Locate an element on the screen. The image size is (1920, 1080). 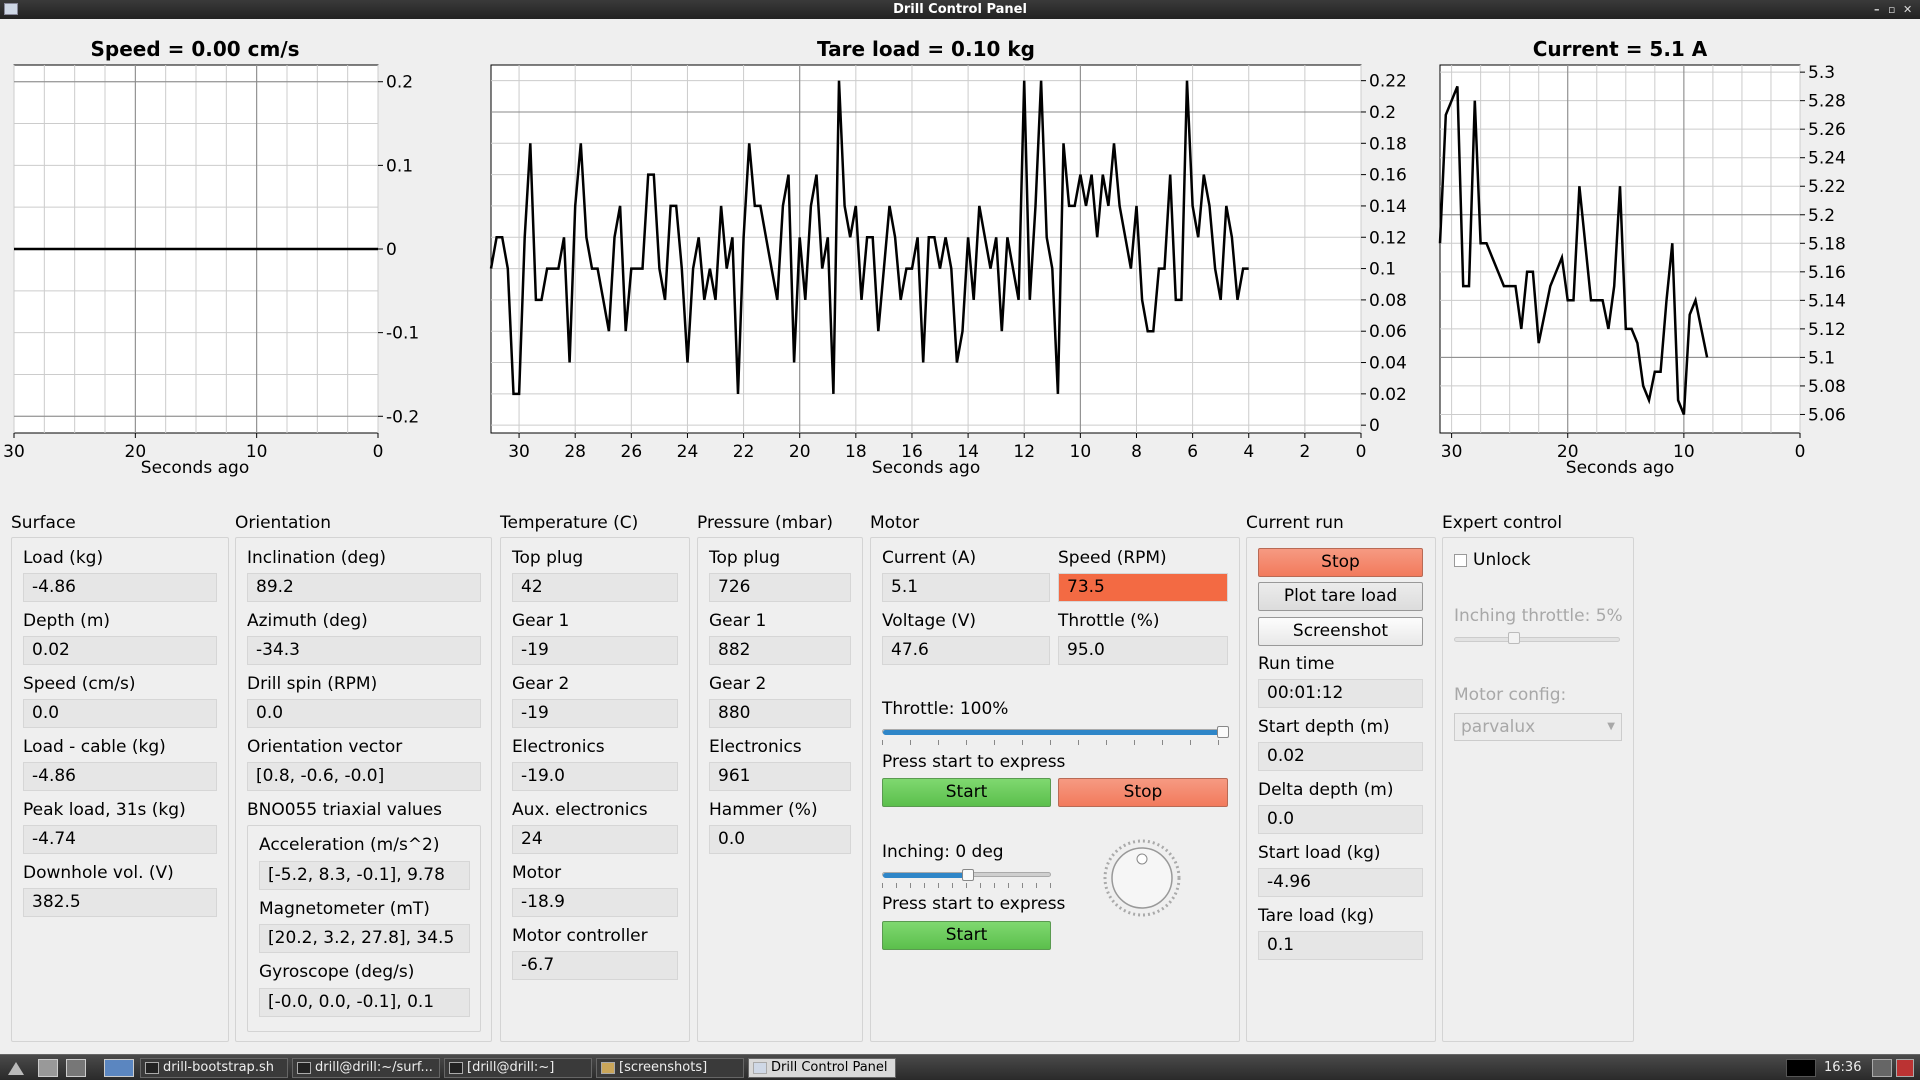
motor-speed-label: Speed (RPM) is located at coordinates (1112, 558).